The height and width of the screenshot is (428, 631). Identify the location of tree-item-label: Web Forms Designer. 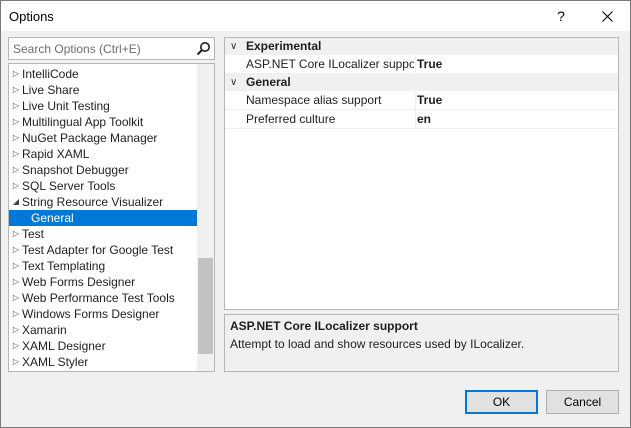
(79, 282).